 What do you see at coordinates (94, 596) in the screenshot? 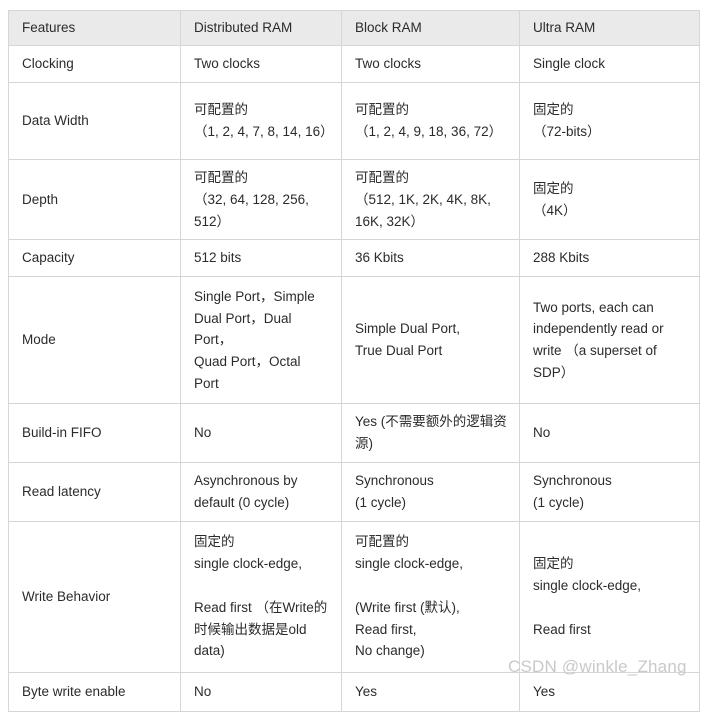
I see `cell-feature: Write Behavior` at bounding box center [94, 596].